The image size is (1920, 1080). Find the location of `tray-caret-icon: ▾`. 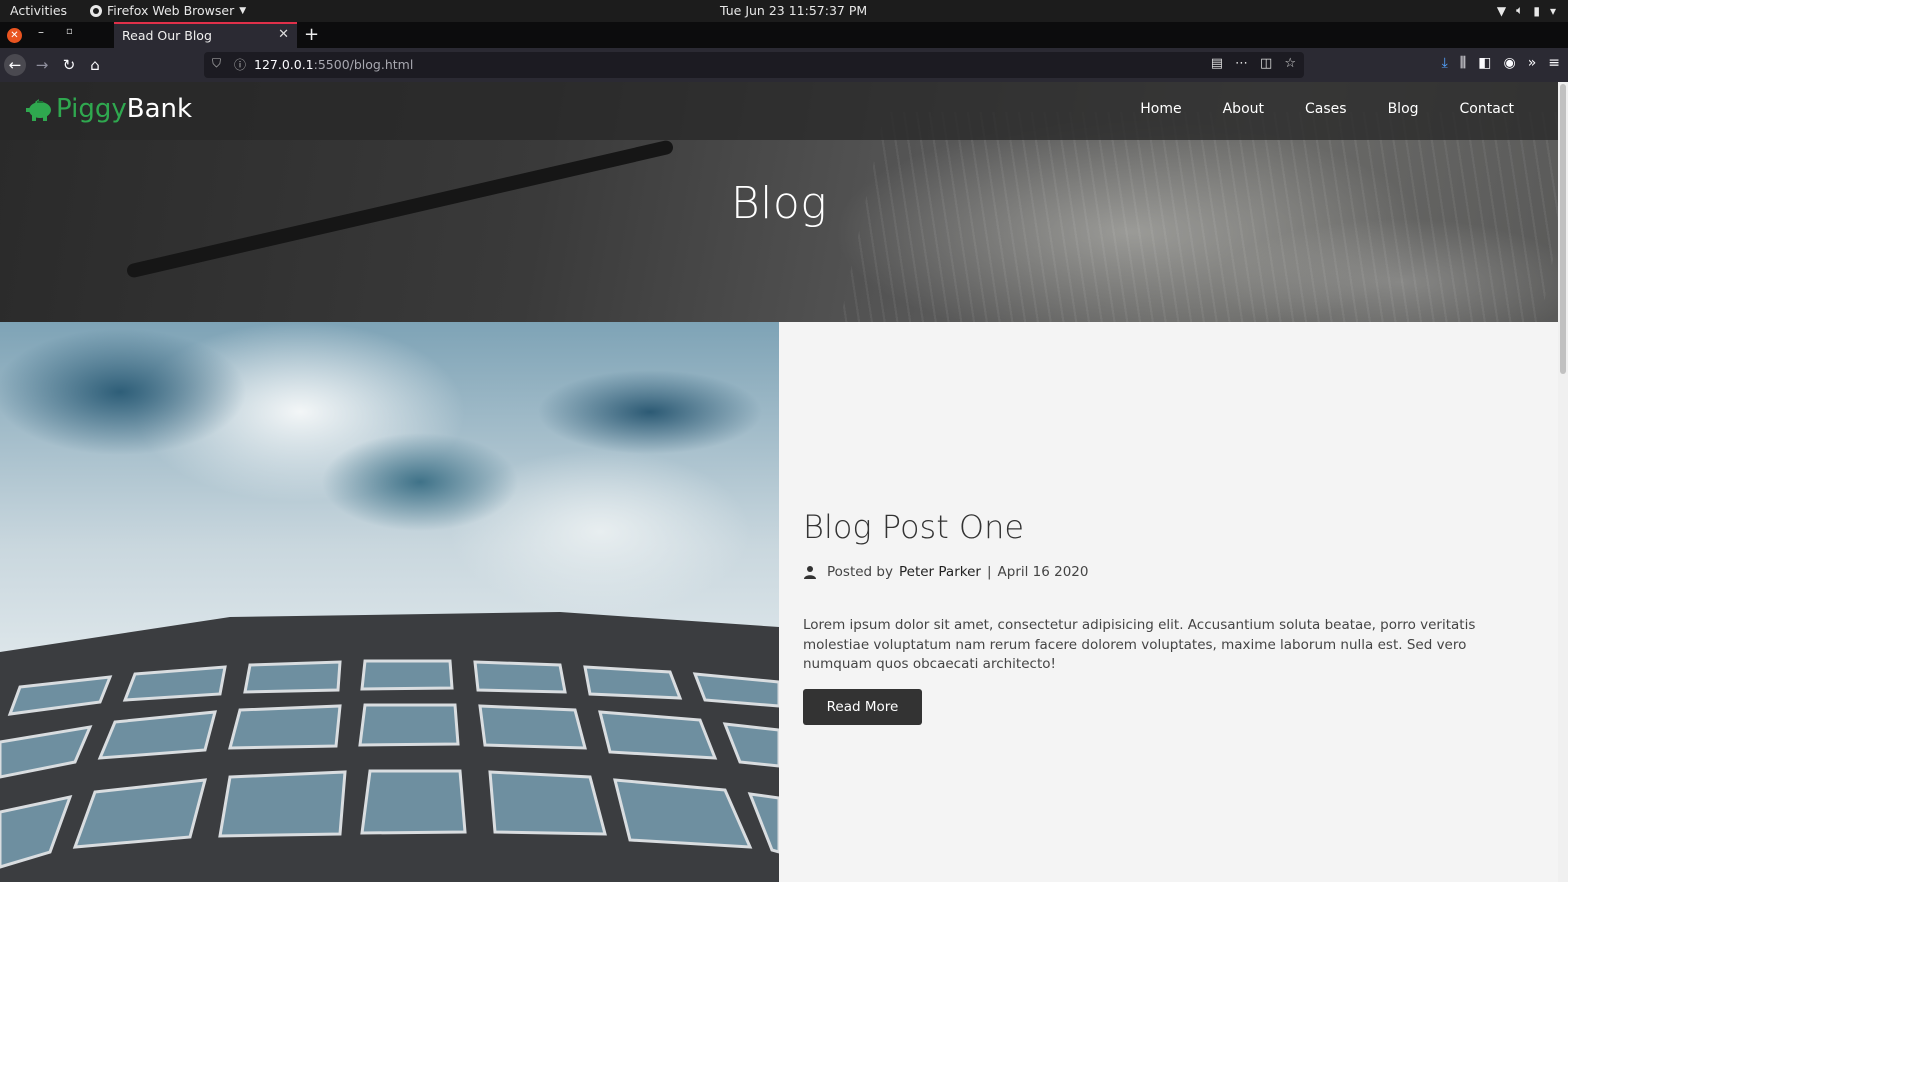

tray-caret-icon: ▾ is located at coordinates (1552, 10).